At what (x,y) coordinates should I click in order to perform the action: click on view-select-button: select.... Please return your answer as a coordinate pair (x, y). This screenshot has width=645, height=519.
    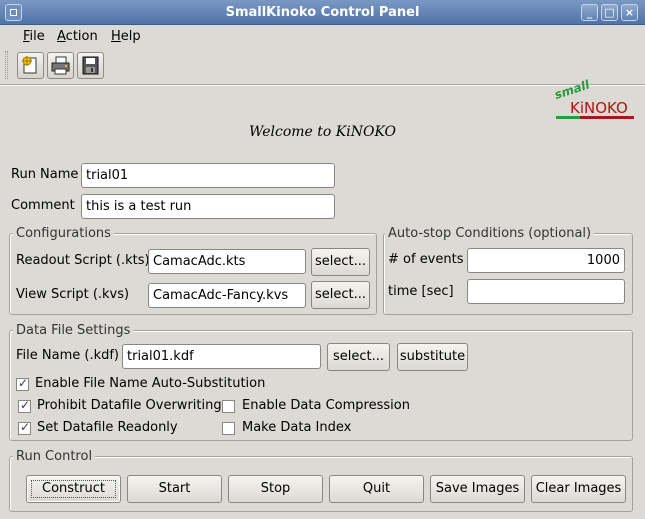
    Looking at the image, I should click on (340, 295).